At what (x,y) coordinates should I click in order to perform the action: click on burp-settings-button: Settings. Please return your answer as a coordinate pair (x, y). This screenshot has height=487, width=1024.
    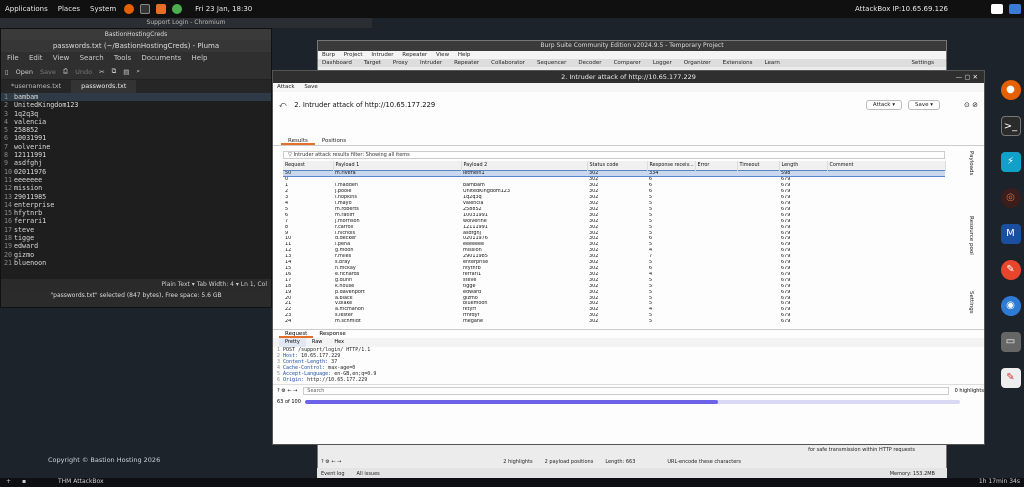
    Looking at the image, I should click on (922, 63).